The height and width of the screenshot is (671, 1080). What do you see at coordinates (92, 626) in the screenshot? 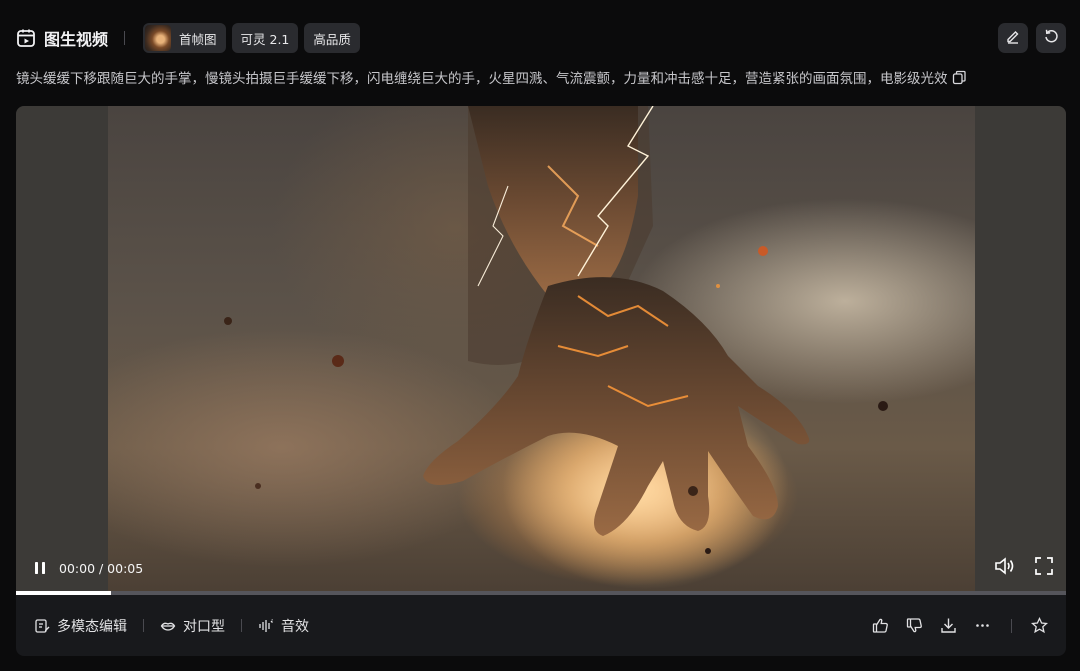
I see `multimodal-edit-label: 多模态编辑` at bounding box center [92, 626].